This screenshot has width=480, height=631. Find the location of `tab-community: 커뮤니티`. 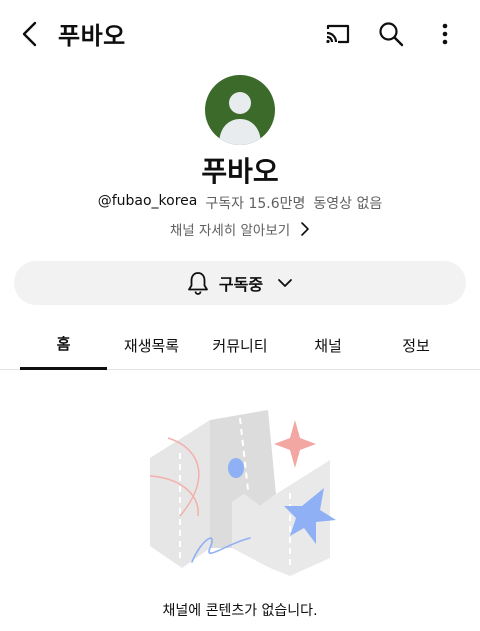

tab-community: 커뮤니티 is located at coordinates (240, 345).